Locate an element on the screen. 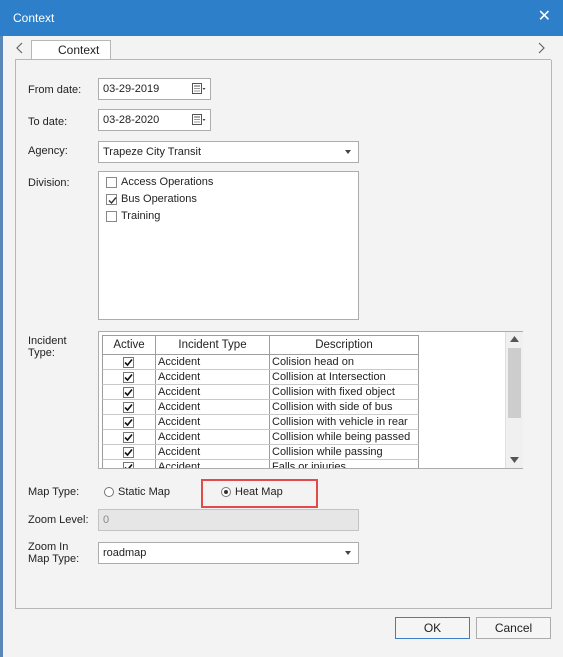 Image resolution: width=563 pixels, height=657 pixels. from-date-field: 03-29-2019 is located at coordinates (154, 89).